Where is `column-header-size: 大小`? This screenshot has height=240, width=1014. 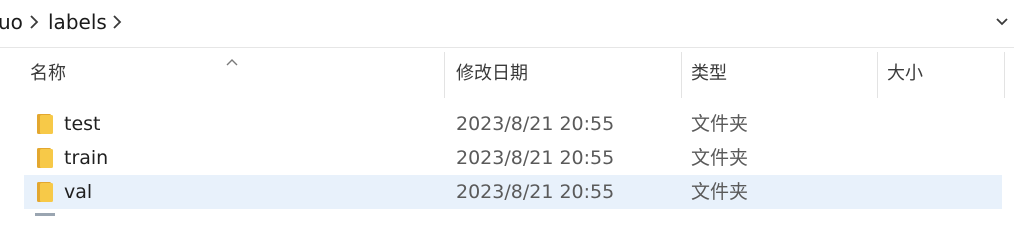
column-header-size: 大小 is located at coordinates (905, 74).